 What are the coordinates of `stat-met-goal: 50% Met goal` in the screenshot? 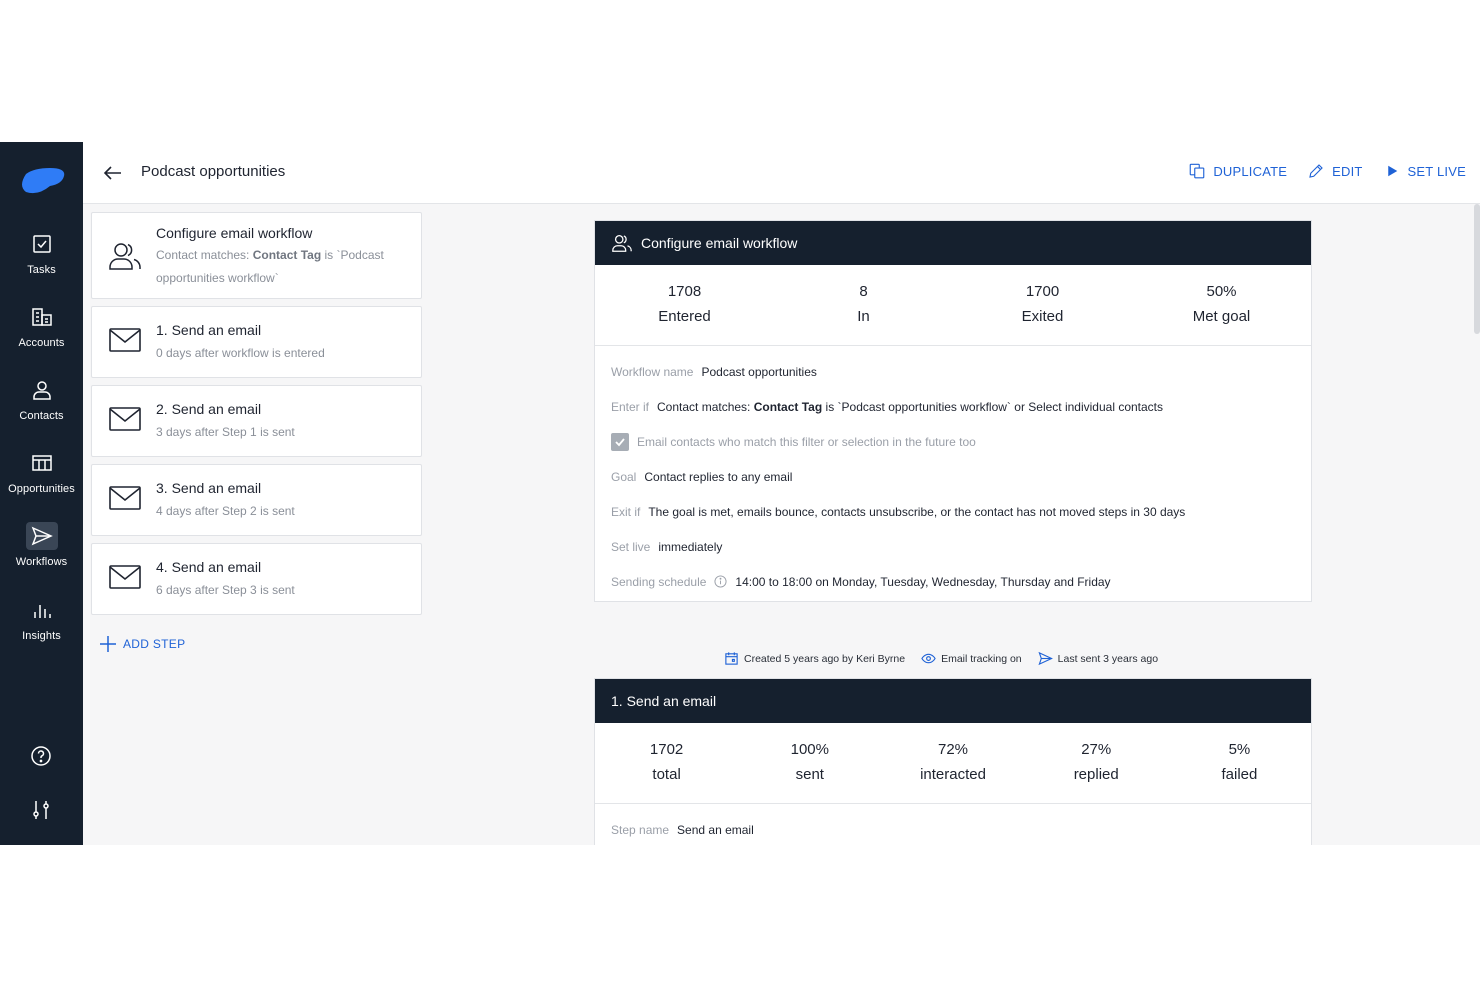 It's located at (1221, 304).